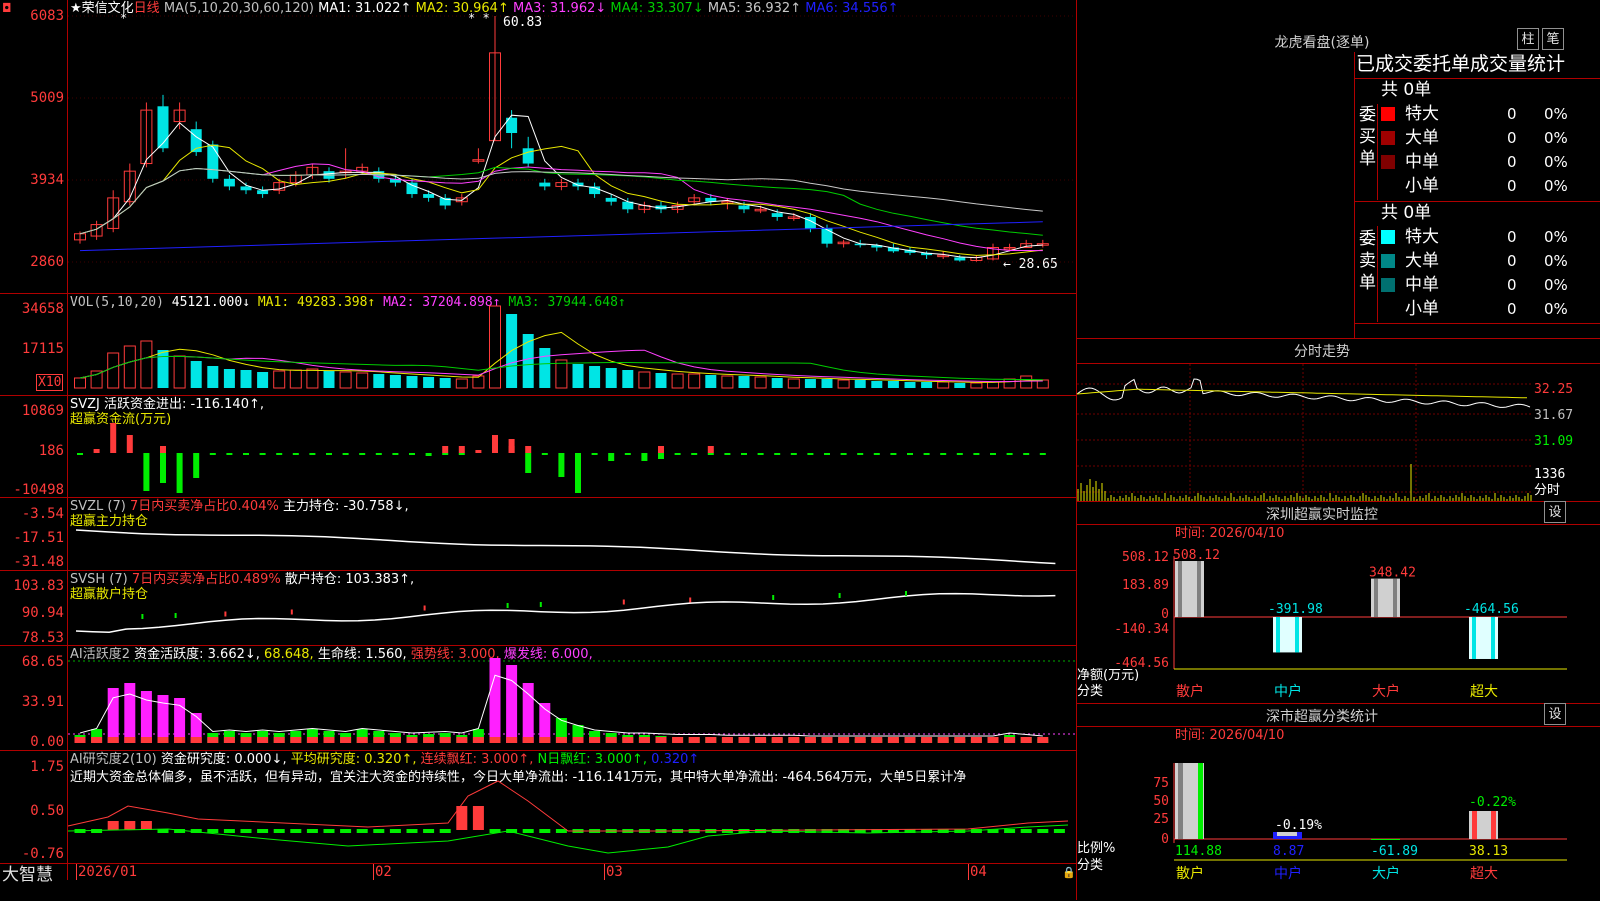  What do you see at coordinates (1288, 851) in the screenshot?
I see `stat-value: 8.87` at bounding box center [1288, 851].